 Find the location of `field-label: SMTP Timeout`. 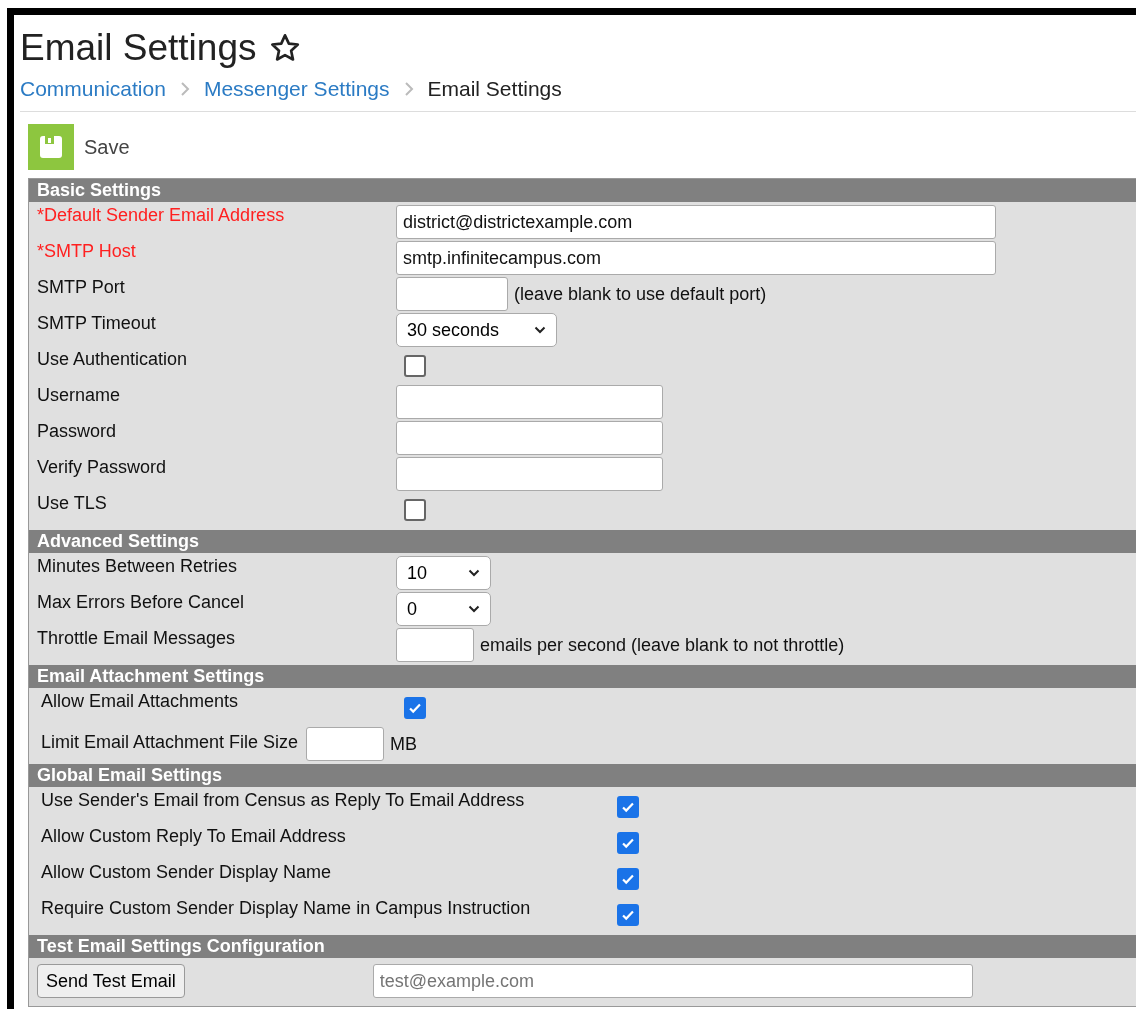

field-label: SMTP Timeout is located at coordinates (97, 323).